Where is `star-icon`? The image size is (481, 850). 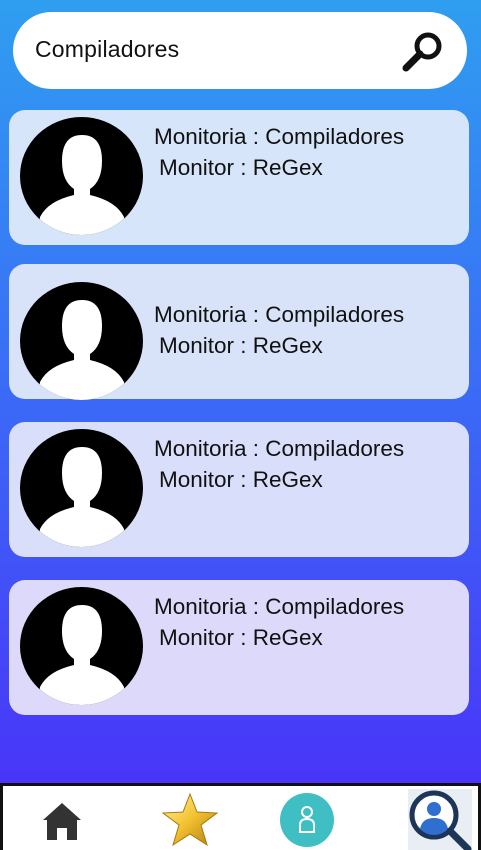 star-icon is located at coordinates (190, 820).